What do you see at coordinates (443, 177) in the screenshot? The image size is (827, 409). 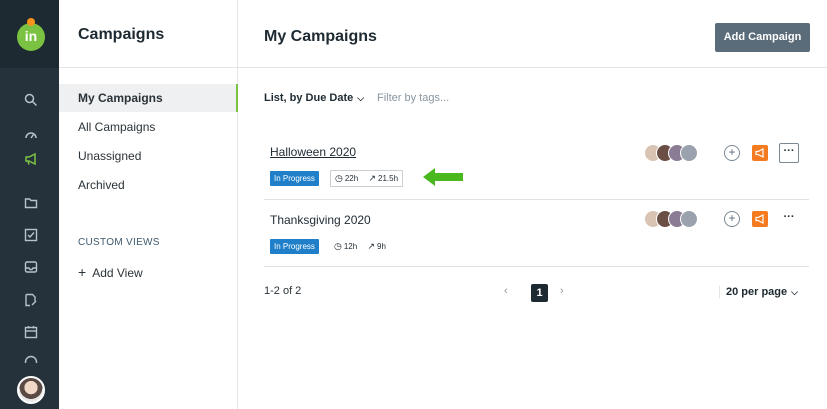 I see `pointer-arrow-icon` at bounding box center [443, 177].